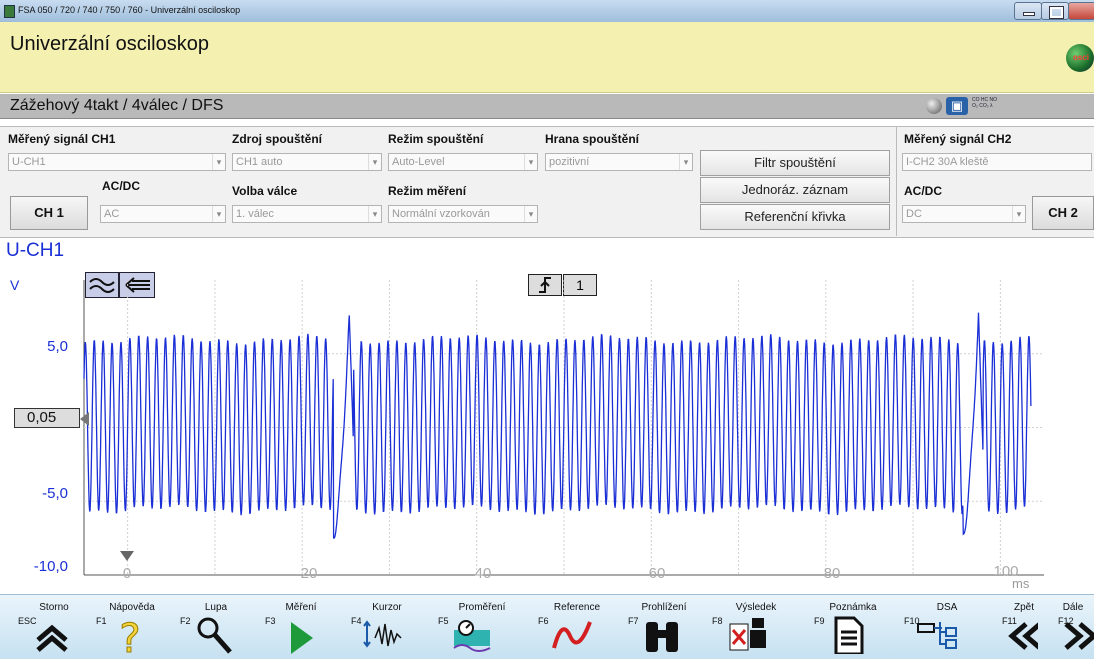 The height and width of the screenshot is (659, 1094). What do you see at coordinates (265, 191) in the screenshot?
I see `cylinder-label: Volba válce` at bounding box center [265, 191].